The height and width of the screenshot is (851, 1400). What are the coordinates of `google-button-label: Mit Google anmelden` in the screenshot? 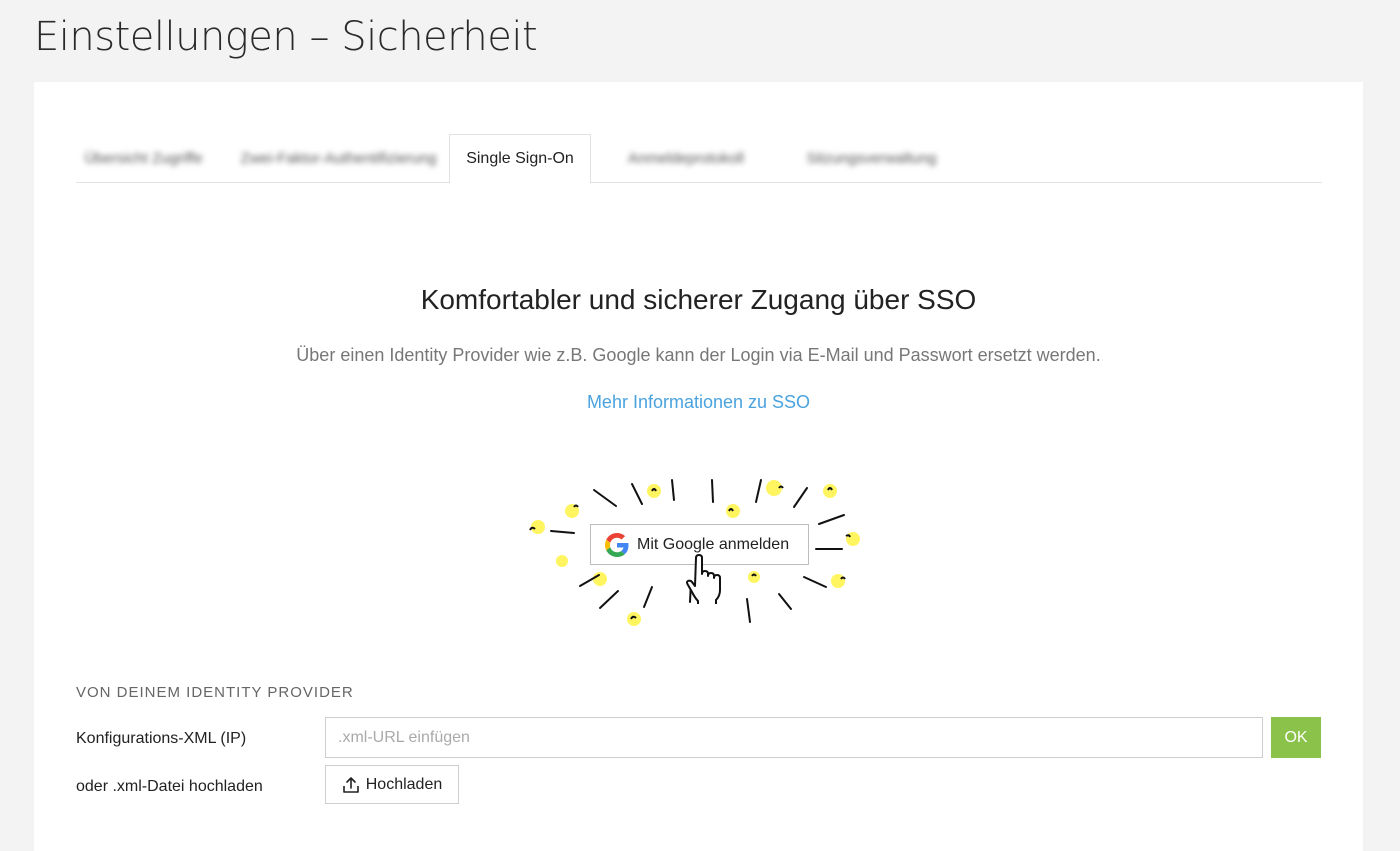 It's located at (713, 544).